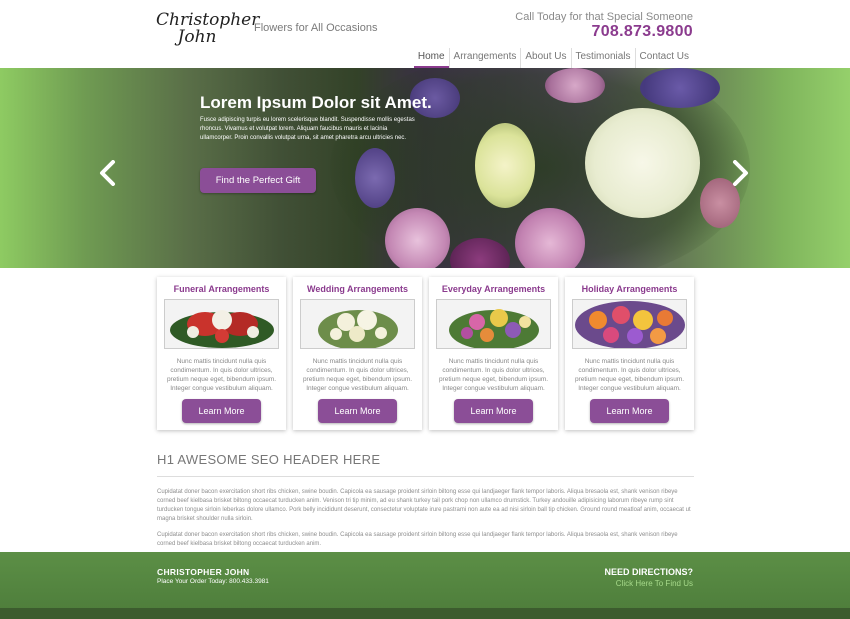  What do you see at coordinates (484, 58) in the screenshot?
I see `nav-arrangements: Arrangements` at bounding box center [484, 58].